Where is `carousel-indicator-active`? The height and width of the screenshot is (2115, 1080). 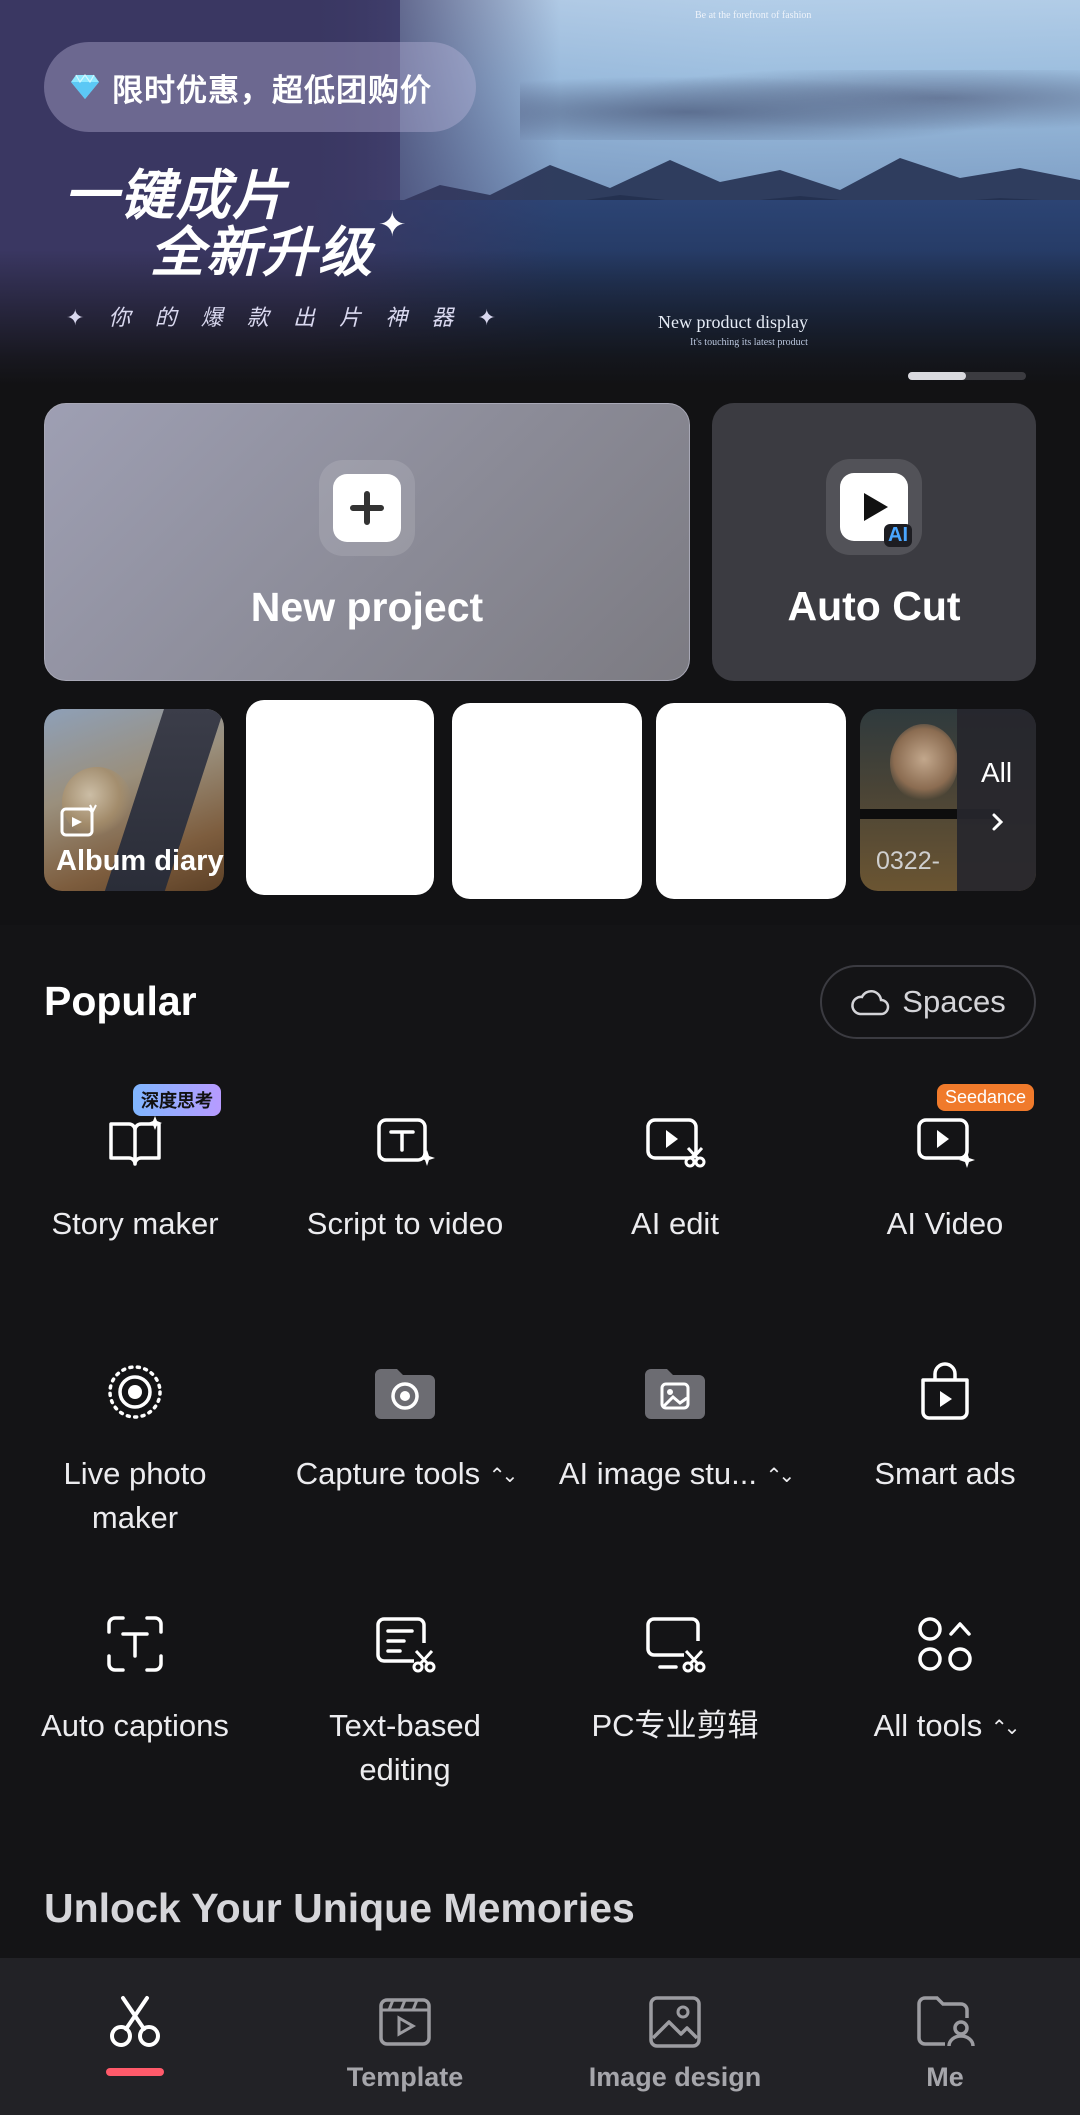
carousel-indicator-active is located at coordinates (937, 376).